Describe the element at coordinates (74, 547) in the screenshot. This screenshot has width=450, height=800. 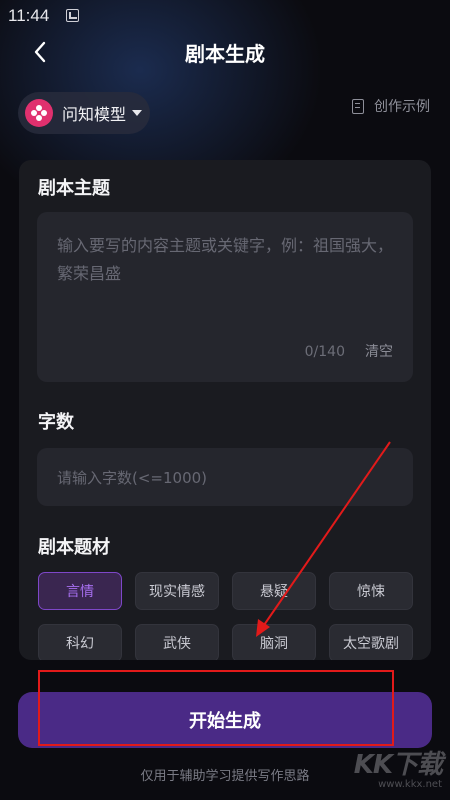
I see `genre-label: 剧本题材` at that location.